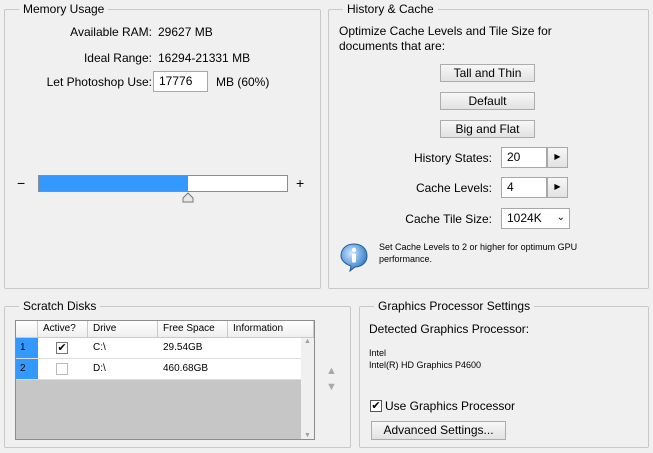 The width and height of the screenshot is (653, 453). What do you see at coordinates (123, 329) in the screenshot?
I see `column-header-drive: Drive` at bounding box center [123, 329].